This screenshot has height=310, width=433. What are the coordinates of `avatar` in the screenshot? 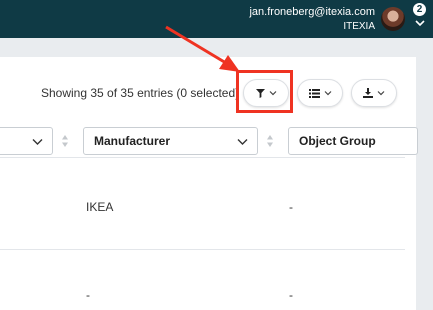 It's located at (393, 19).